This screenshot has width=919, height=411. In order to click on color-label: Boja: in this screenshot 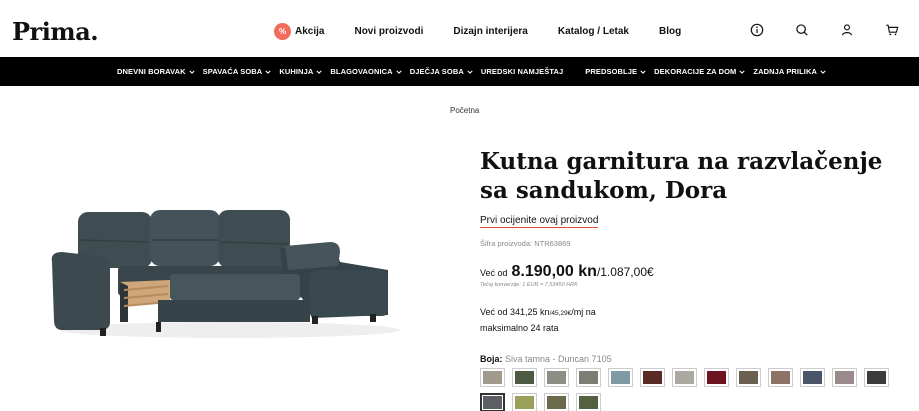, I will do `click(491, 359)`.